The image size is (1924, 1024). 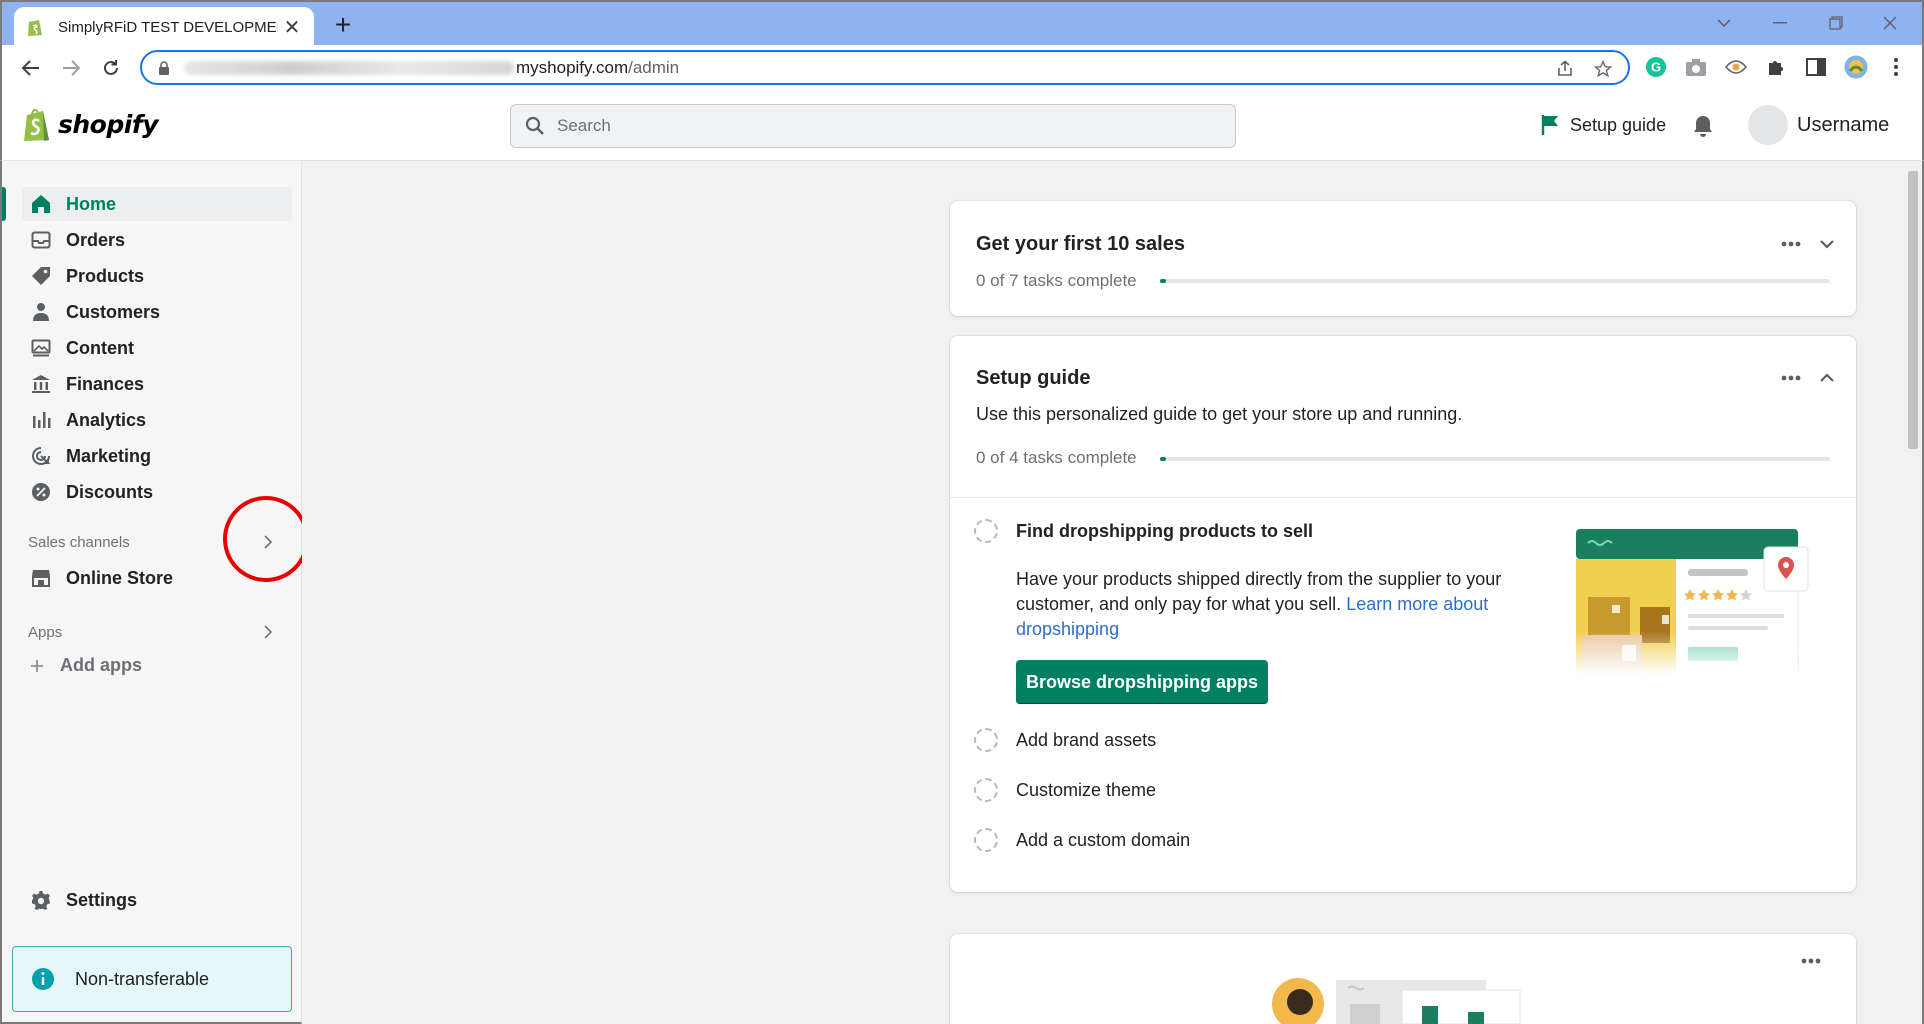 I want to click on bank-icon, so click(x=41, y=384).